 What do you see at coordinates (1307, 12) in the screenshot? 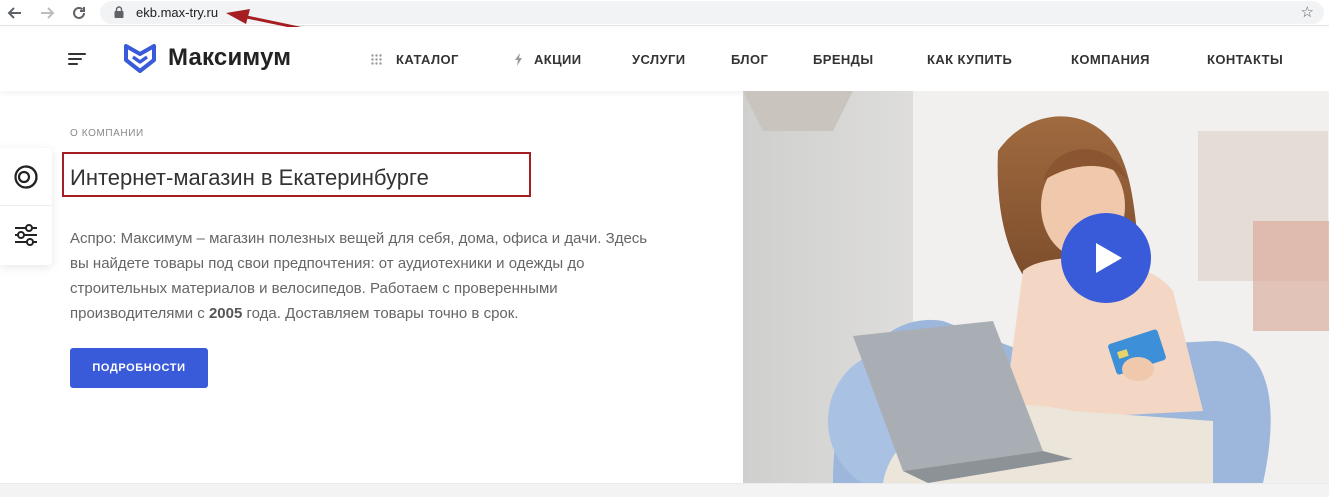
I see `star-icon: ☆` at bounding box center [1307, 12].